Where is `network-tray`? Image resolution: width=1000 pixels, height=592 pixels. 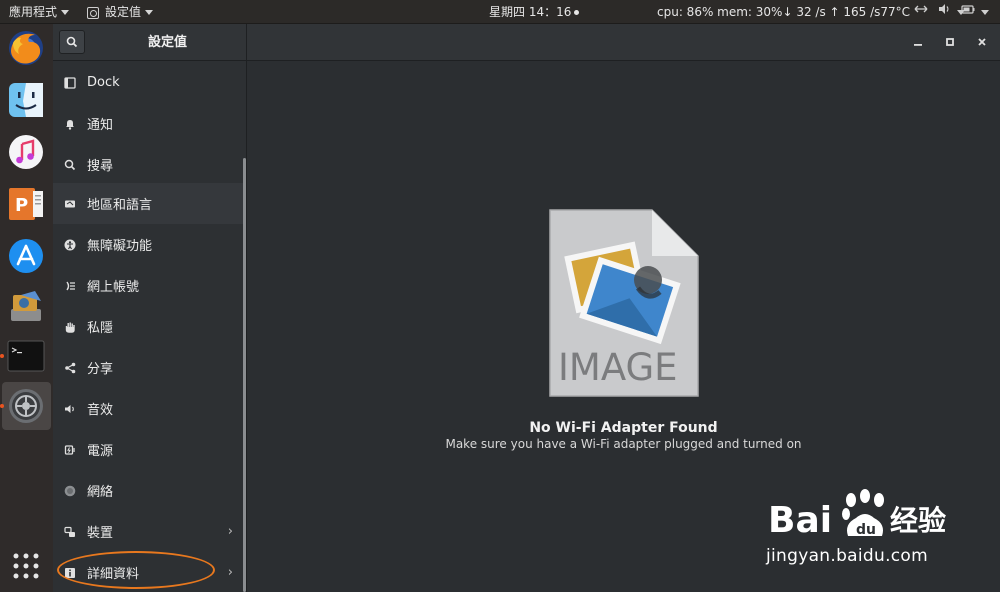
network-tray is located at coordinates (921, 12).